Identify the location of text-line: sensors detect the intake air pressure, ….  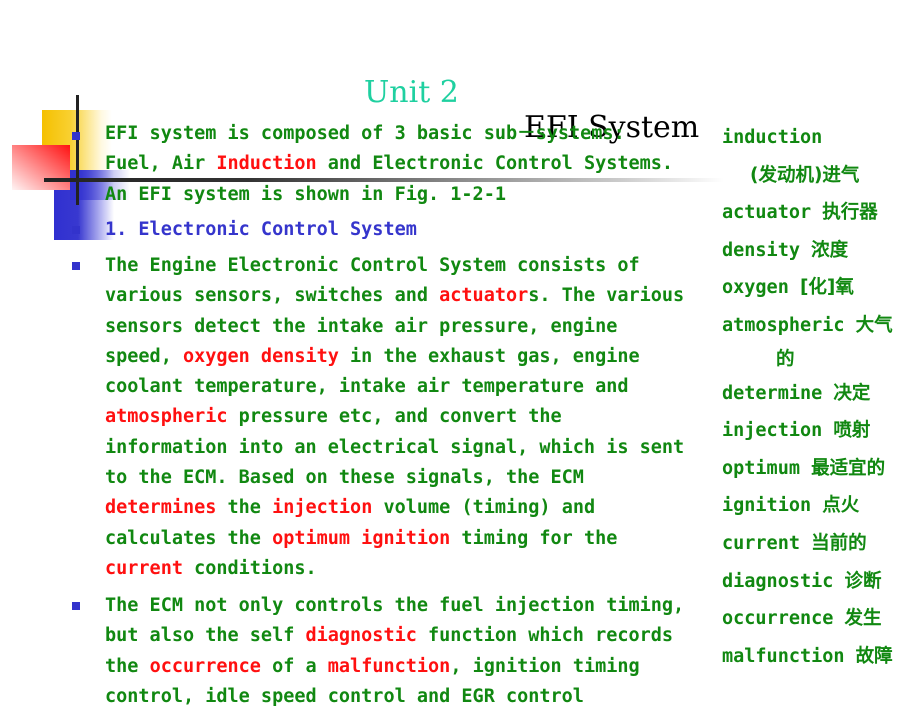
(394, 327).